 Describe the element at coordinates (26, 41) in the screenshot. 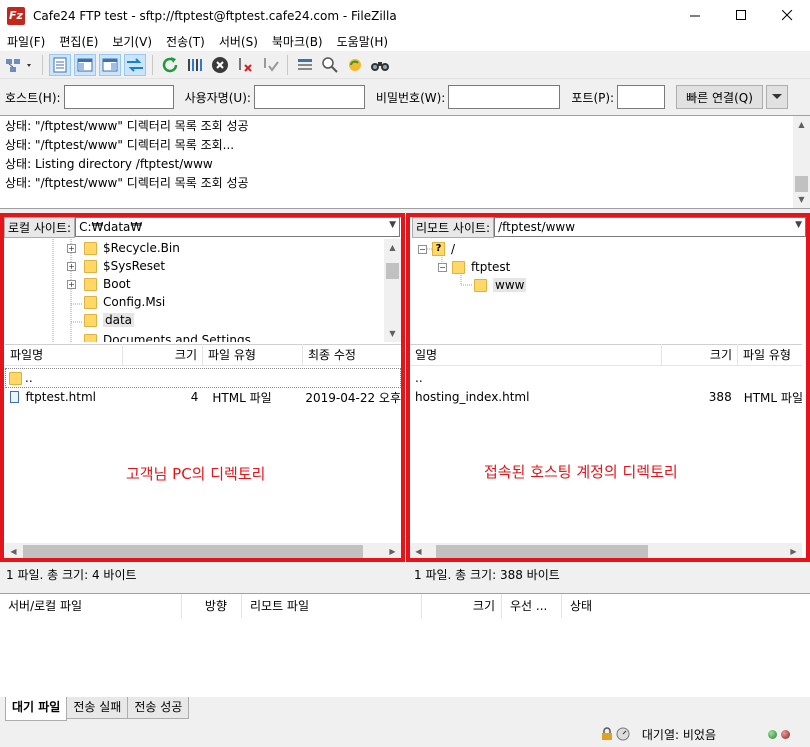

I see `menu-file: 파일(F)` at that location.